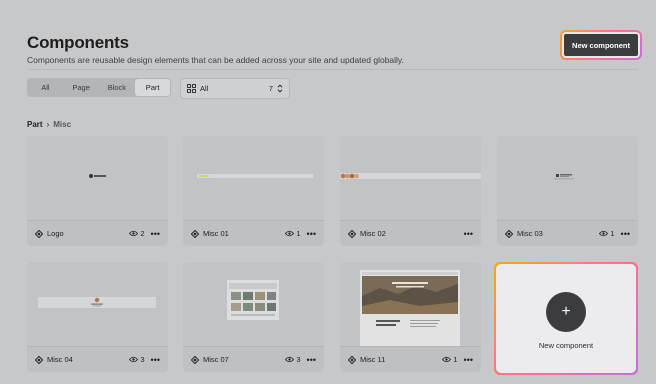  I want to click on component-card-logo: Logo 2 •••, so click(97, 191).